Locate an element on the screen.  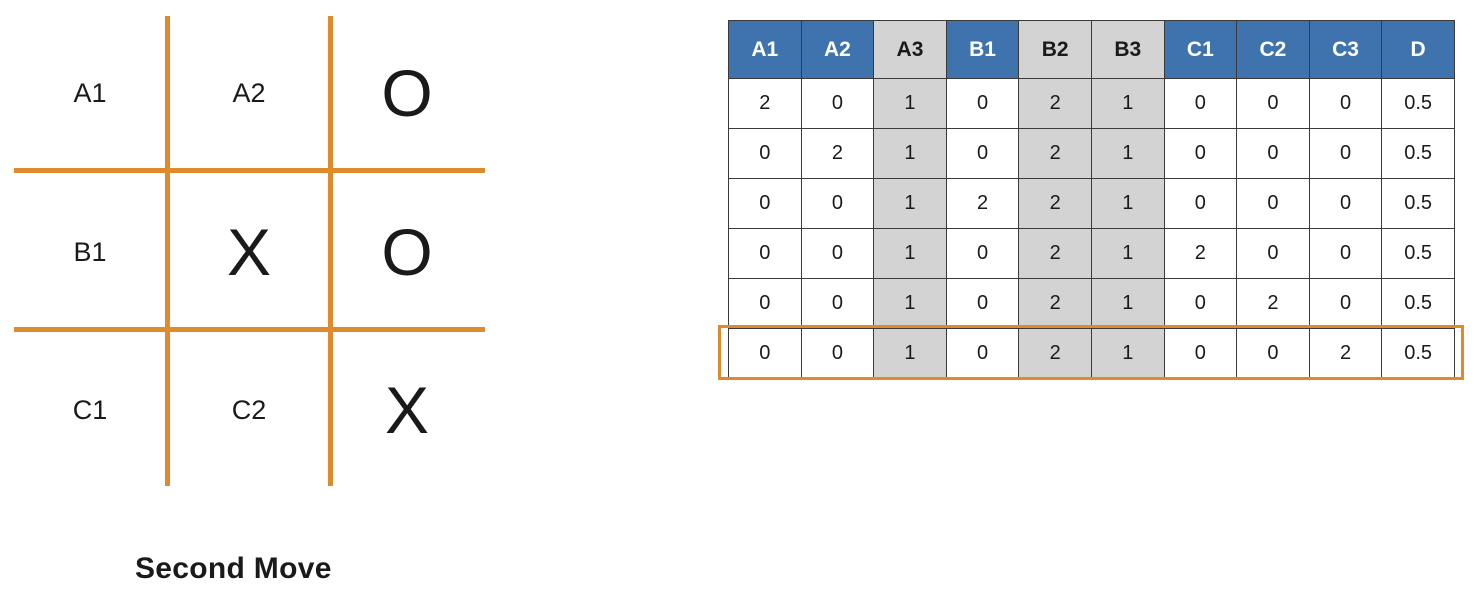
column-header-b1: B1 is located at coordinates (982, 49).